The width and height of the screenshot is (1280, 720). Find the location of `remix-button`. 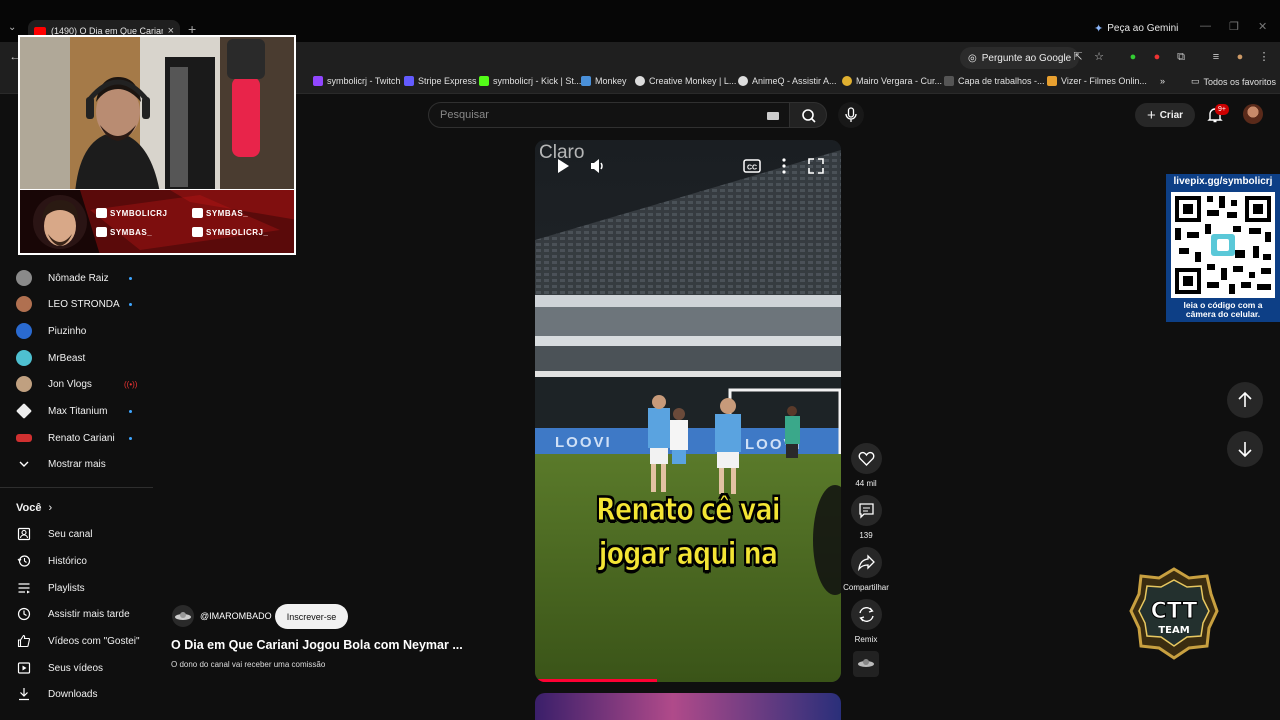

remix-button is located at coordinates (866, 614).